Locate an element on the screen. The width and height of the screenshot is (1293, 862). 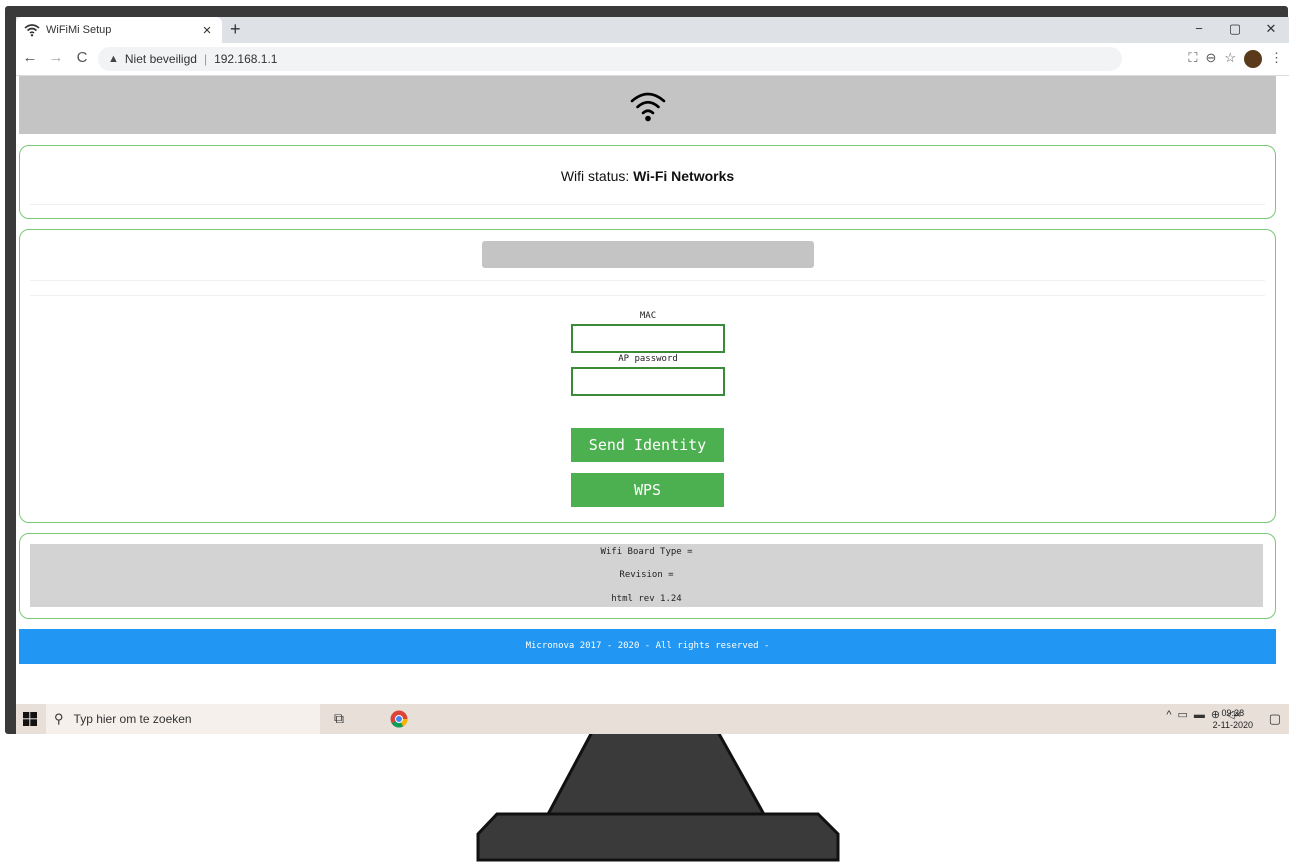
wifi-icon is located at coordinates (32, 30).